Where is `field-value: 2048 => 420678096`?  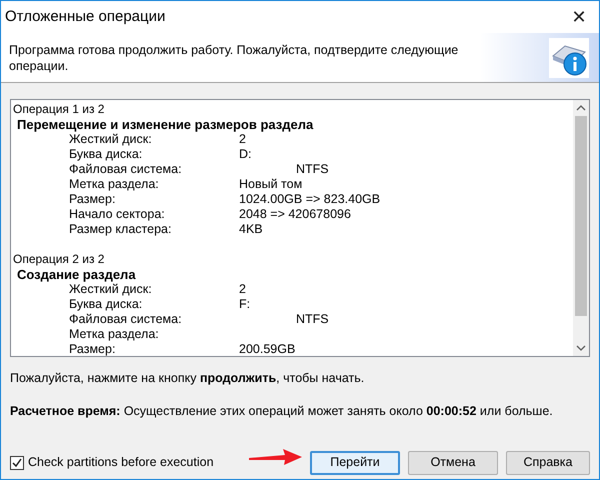 field-value: 2048 => 420678096 is located at coordinates (295, 214).